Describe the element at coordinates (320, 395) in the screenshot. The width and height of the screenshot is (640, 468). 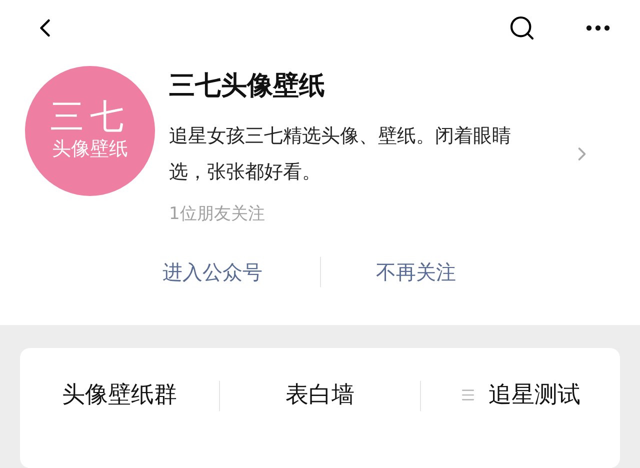
I see `menu-item: 表白墙` at that location.